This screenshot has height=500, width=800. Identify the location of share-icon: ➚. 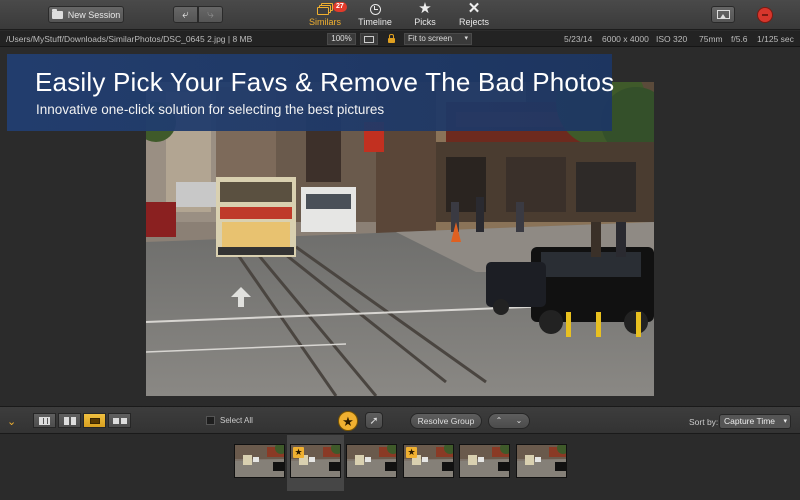
(374, 421).